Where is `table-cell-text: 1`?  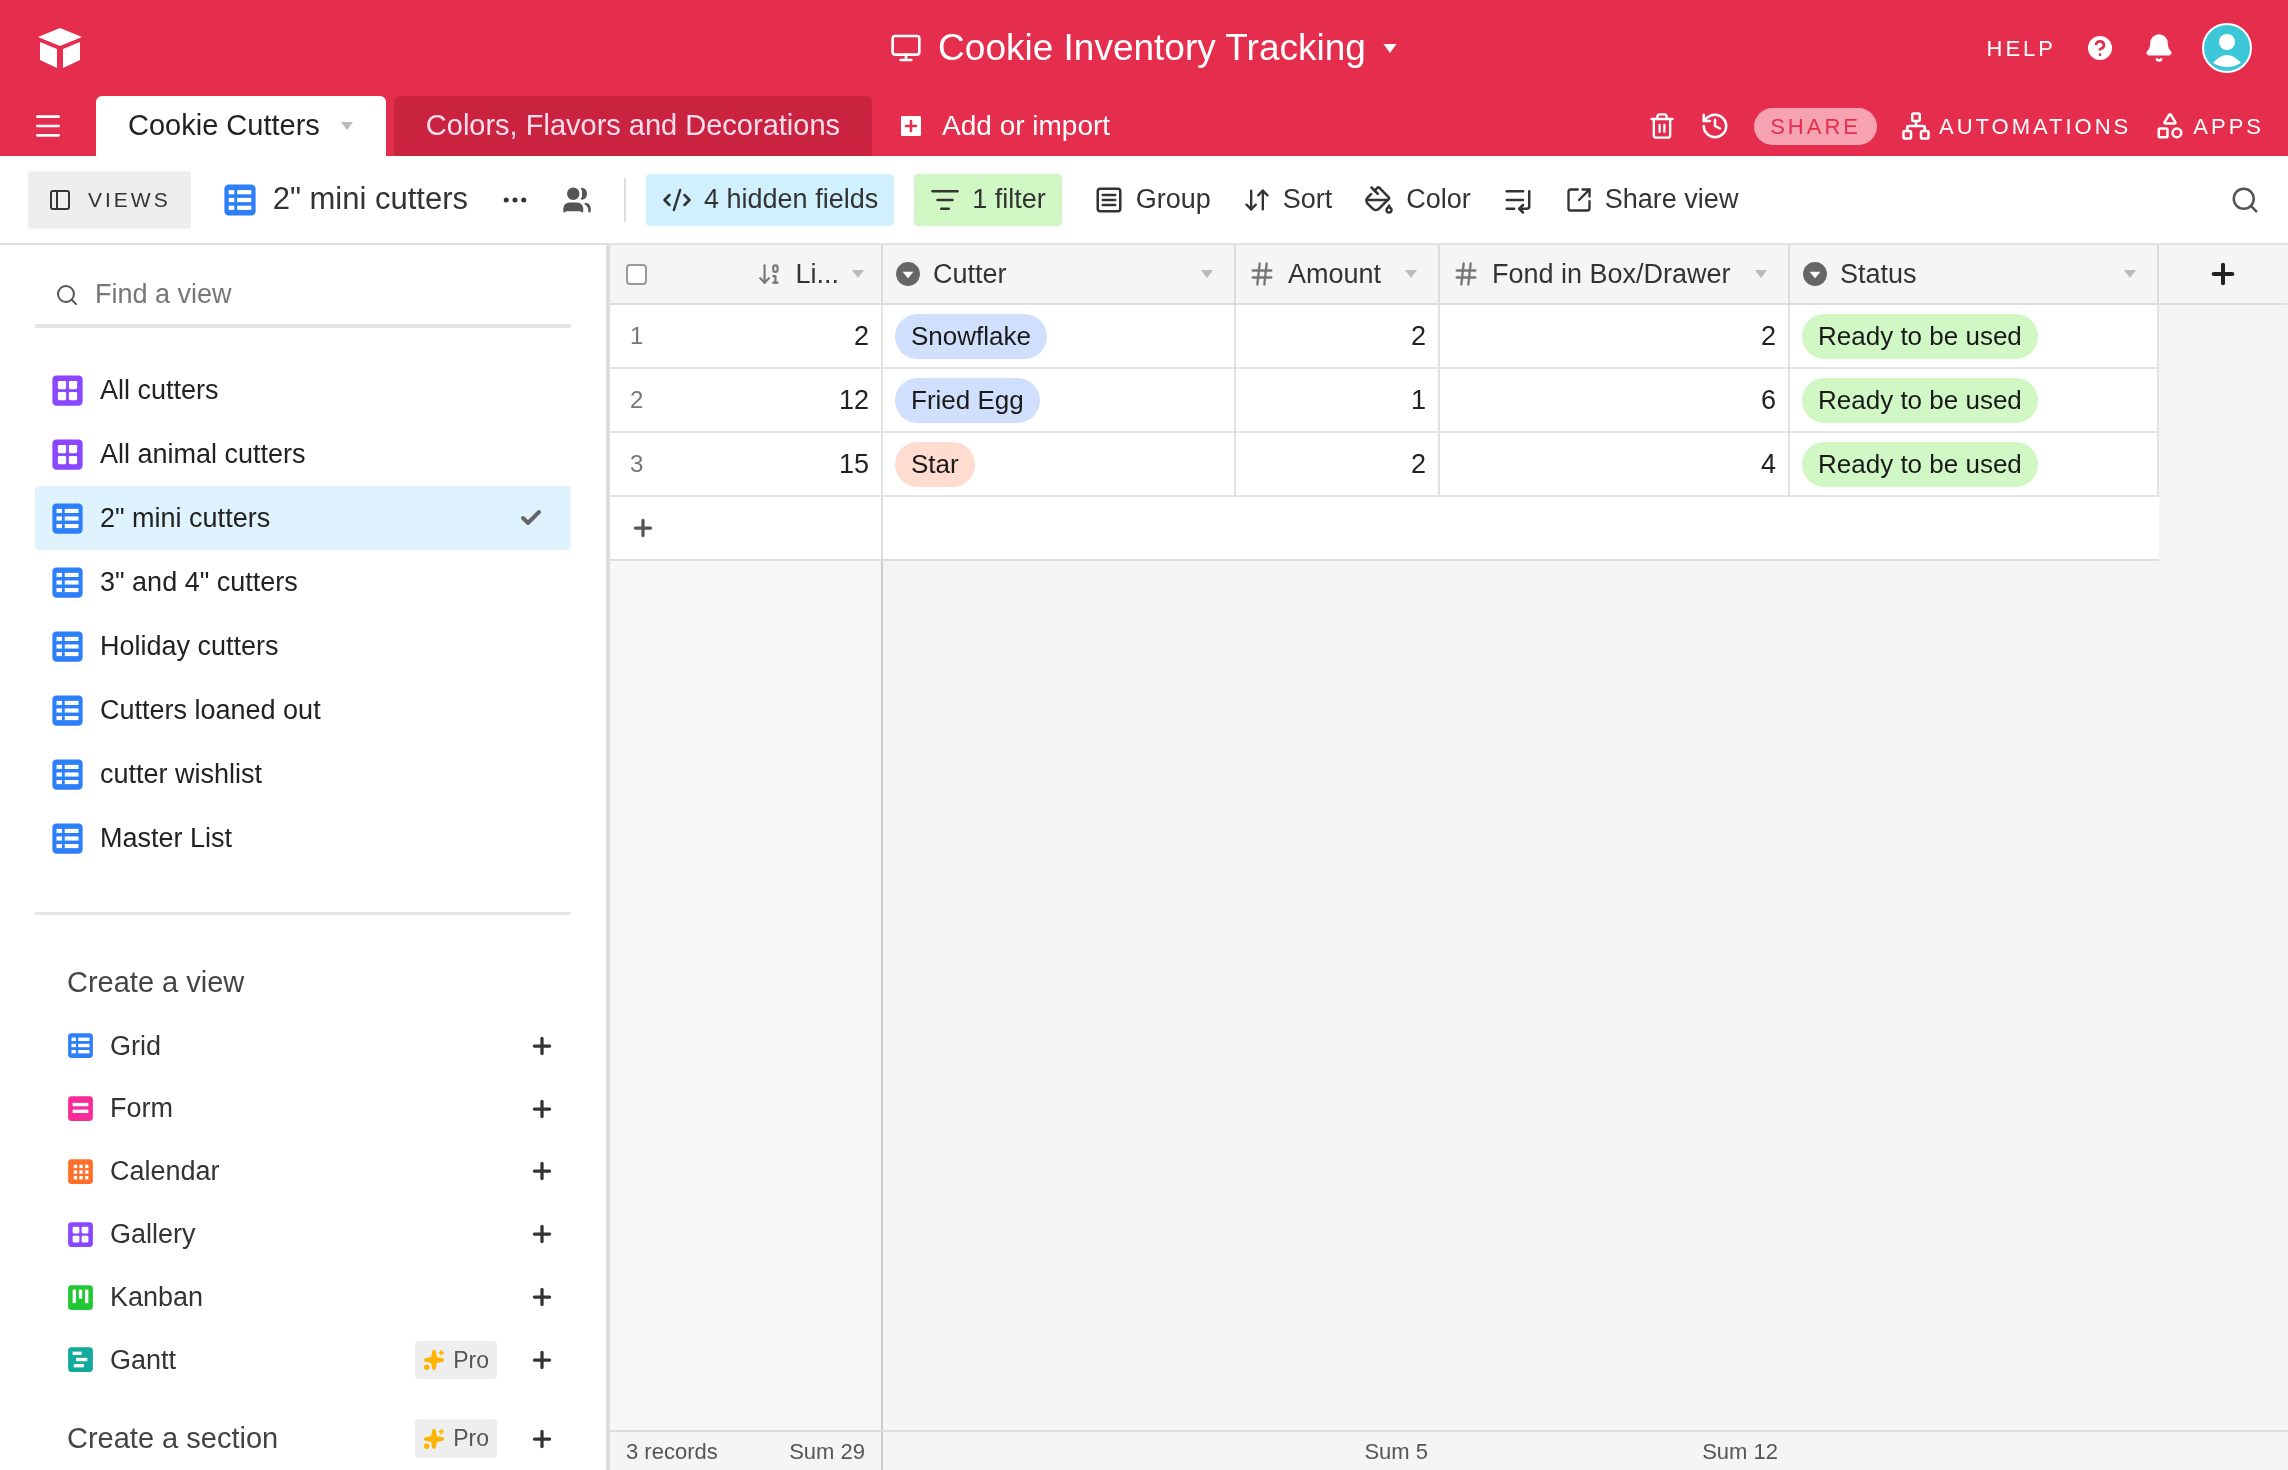
table-cell-text: 1 is located at coordinates (1418, 400).